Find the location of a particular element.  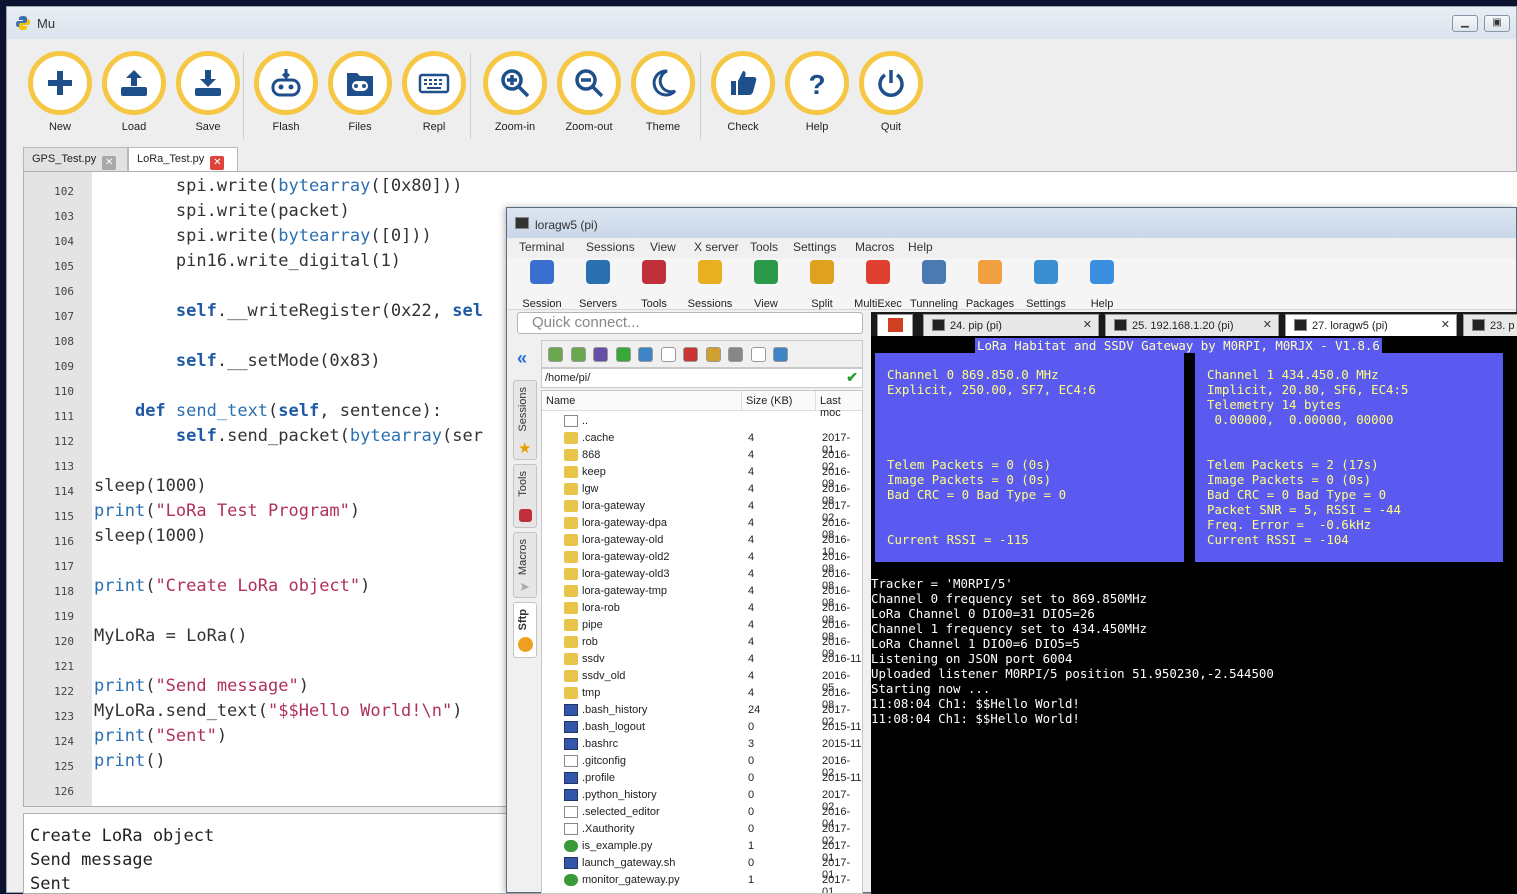

file-row: .bash_logout 0 2015-11 is located at coordinates (702, 727).